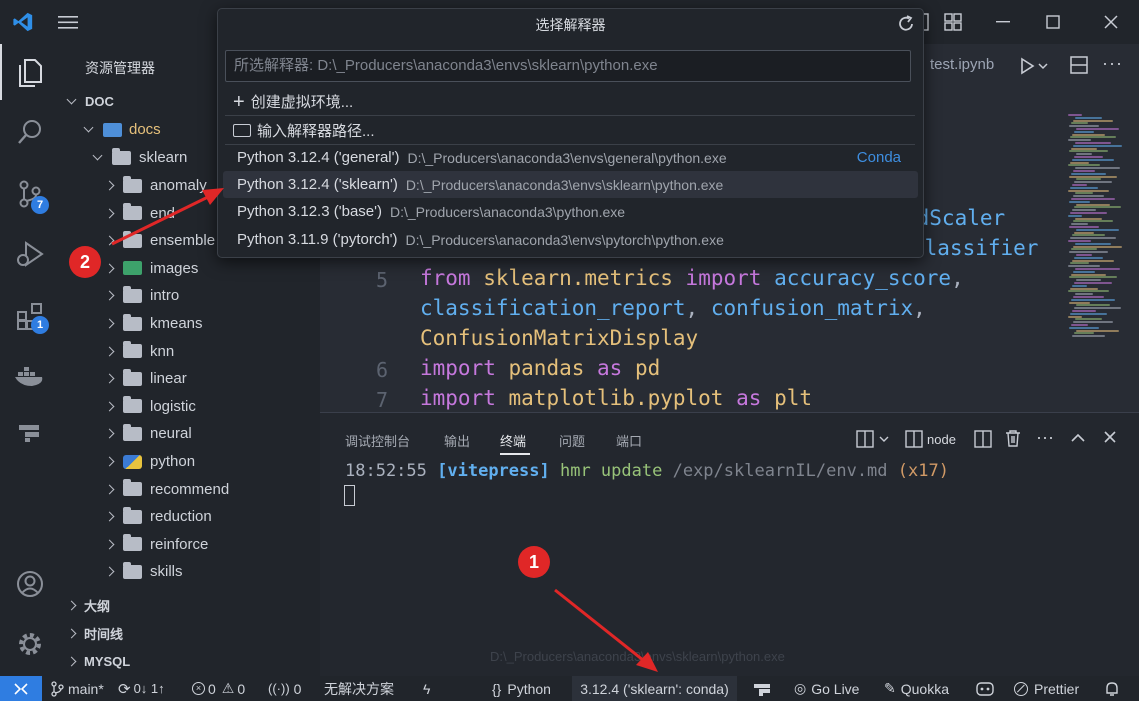  What do you see at coordinates (1111, 22) in the screenshot?
I see `close-icon` at bounding box center [1111, 22].